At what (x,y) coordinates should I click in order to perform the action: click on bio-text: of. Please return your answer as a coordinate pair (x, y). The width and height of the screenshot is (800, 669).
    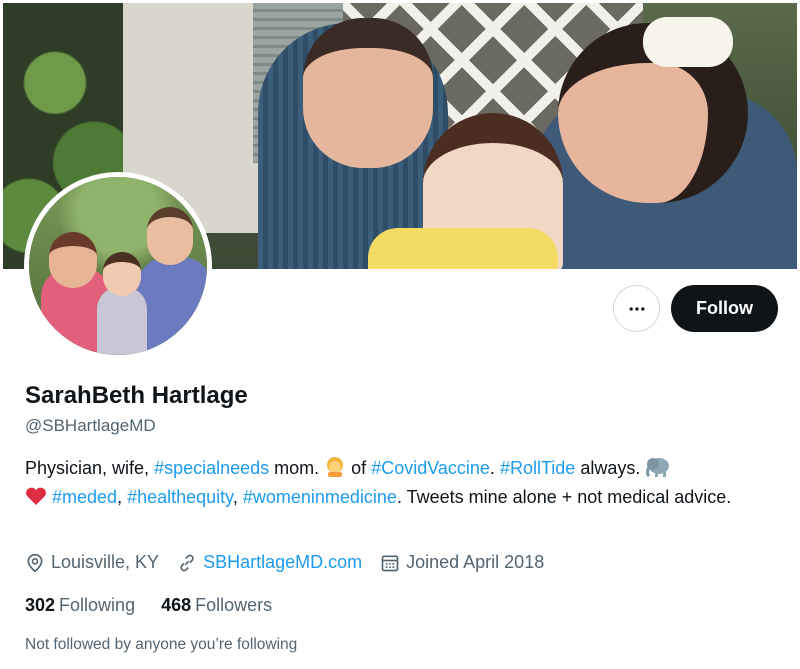
    Looking at the image, I should click on (359, 468).